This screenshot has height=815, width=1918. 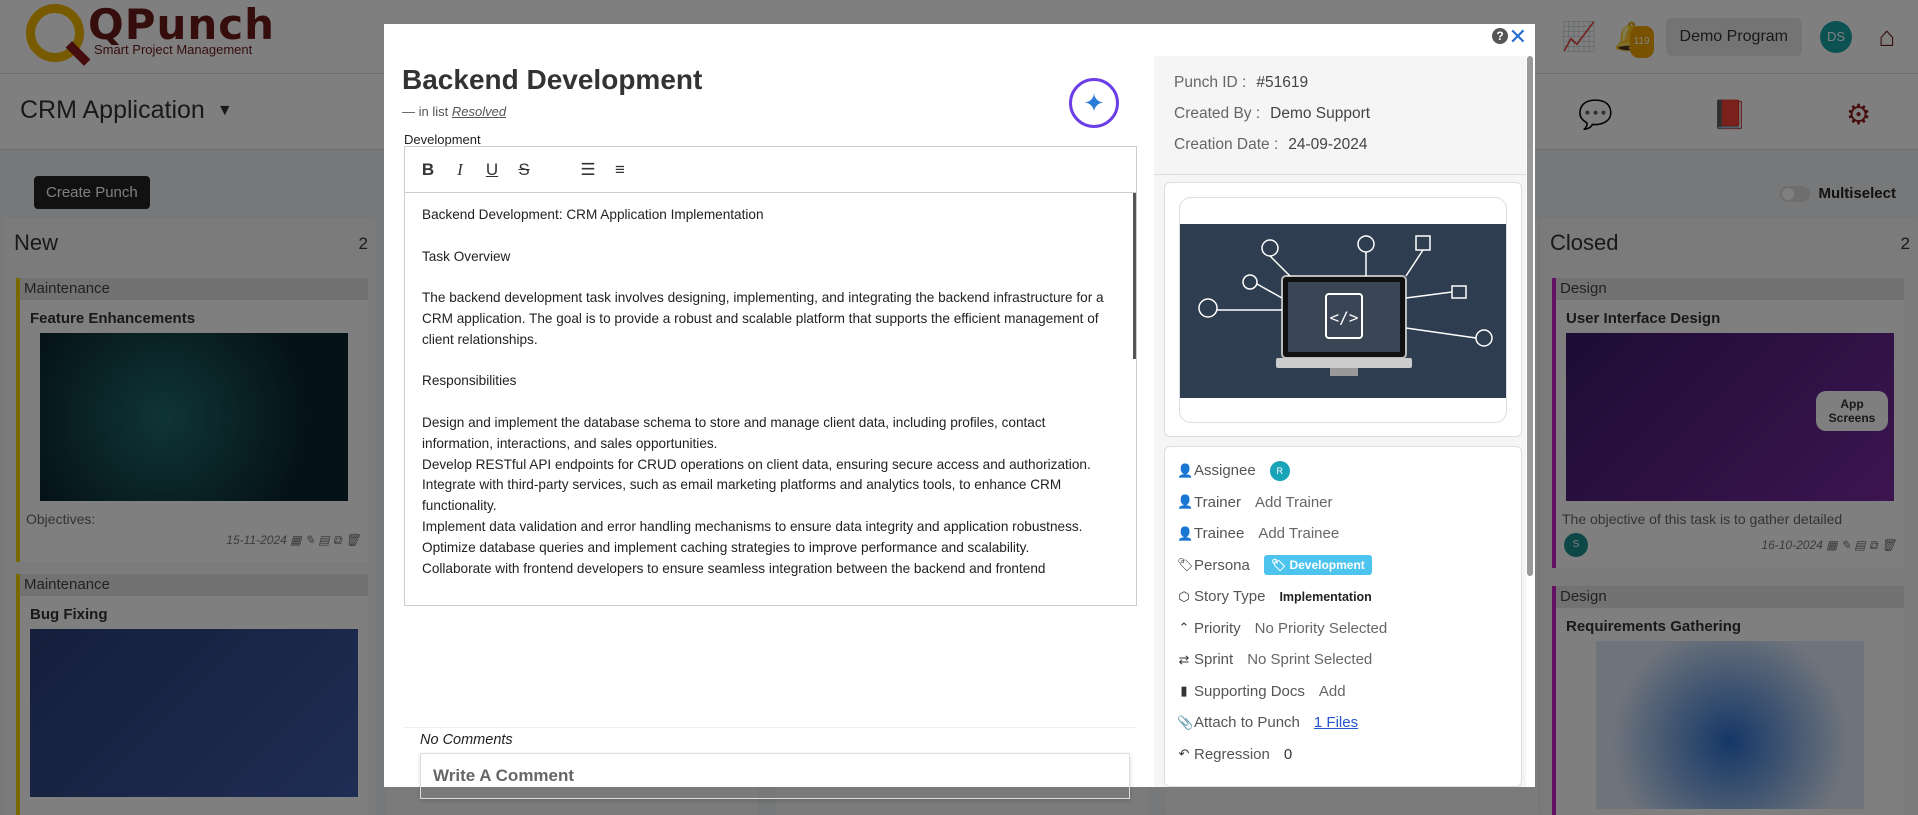 What do you see at coordinates (1298, 533) in the screenshot?
I see `add-trainee-link: Add Trainee` at bounding box center [1298, 533].